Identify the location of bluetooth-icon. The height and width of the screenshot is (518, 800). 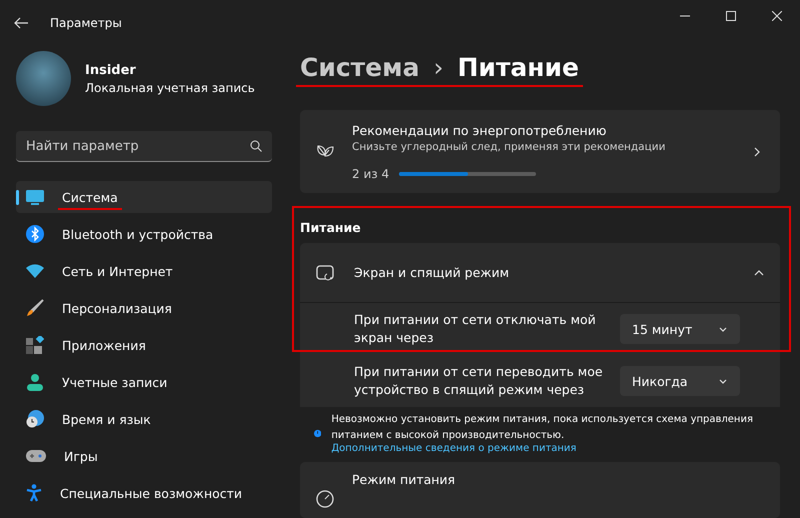
(35, 234).